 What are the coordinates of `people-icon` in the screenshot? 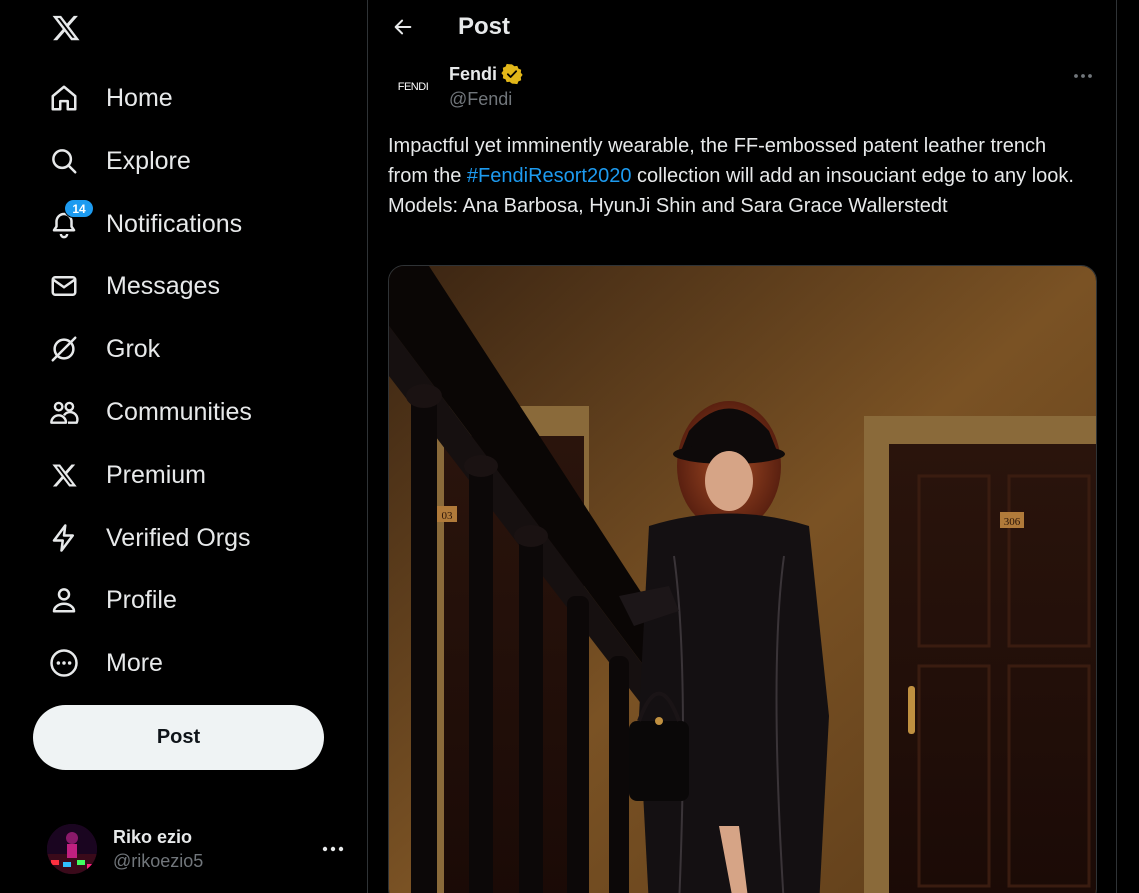 It's located at (64, 412).